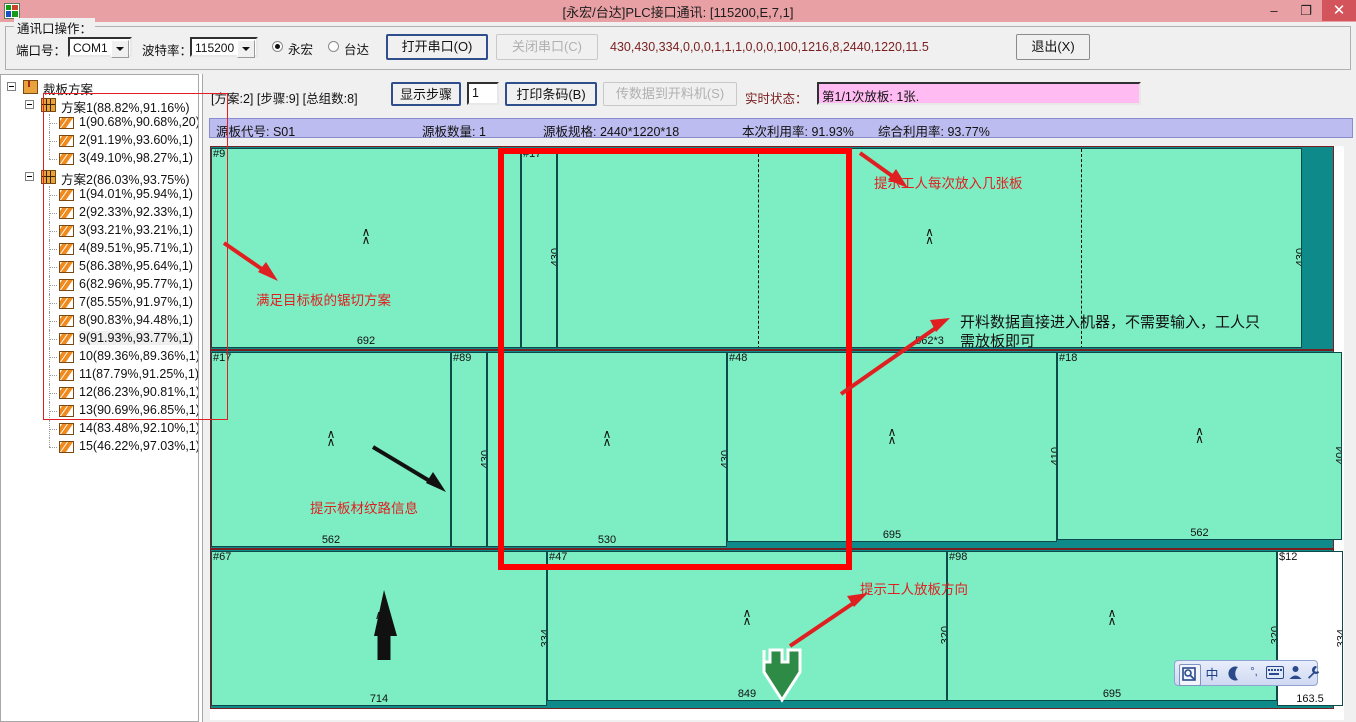 The height and width of the screenshot is (722, 1356). I want to click on tree-leaf-label: 12(86.23%,90.81%,1), so click(139, 392).